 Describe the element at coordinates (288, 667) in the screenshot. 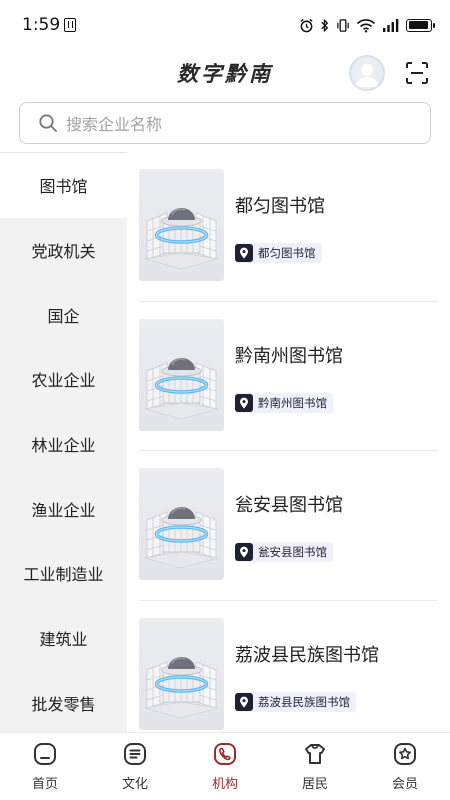

I see `library-card: 荔波县民族图书馆 荔波县民族图书馆` at that location.